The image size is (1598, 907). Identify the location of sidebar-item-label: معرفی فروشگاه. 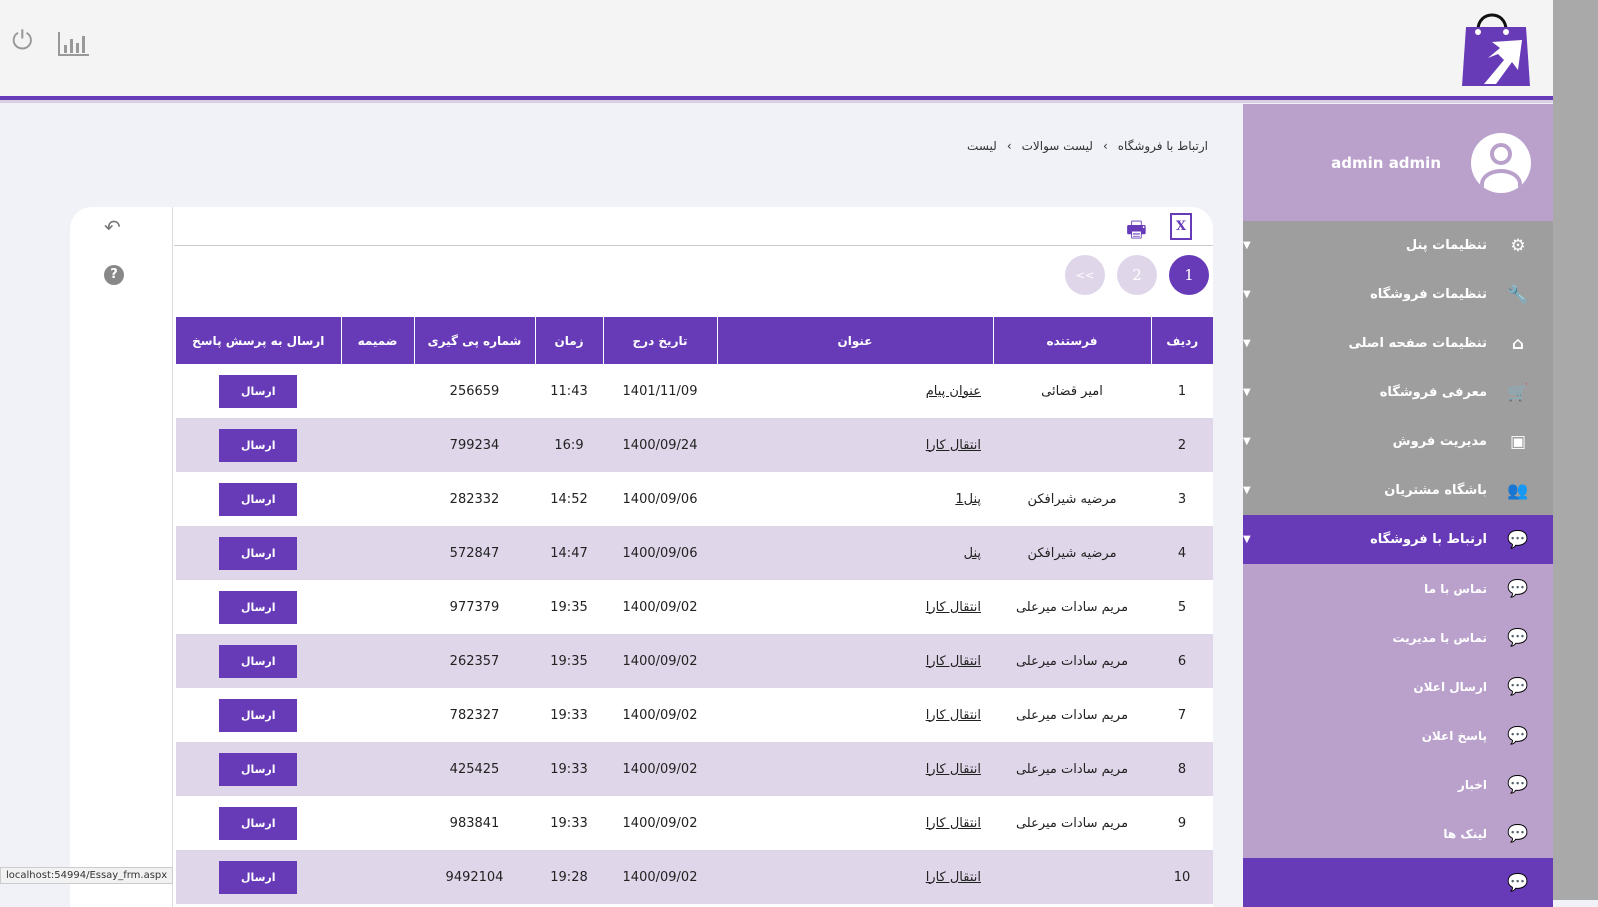
(1433, 392).